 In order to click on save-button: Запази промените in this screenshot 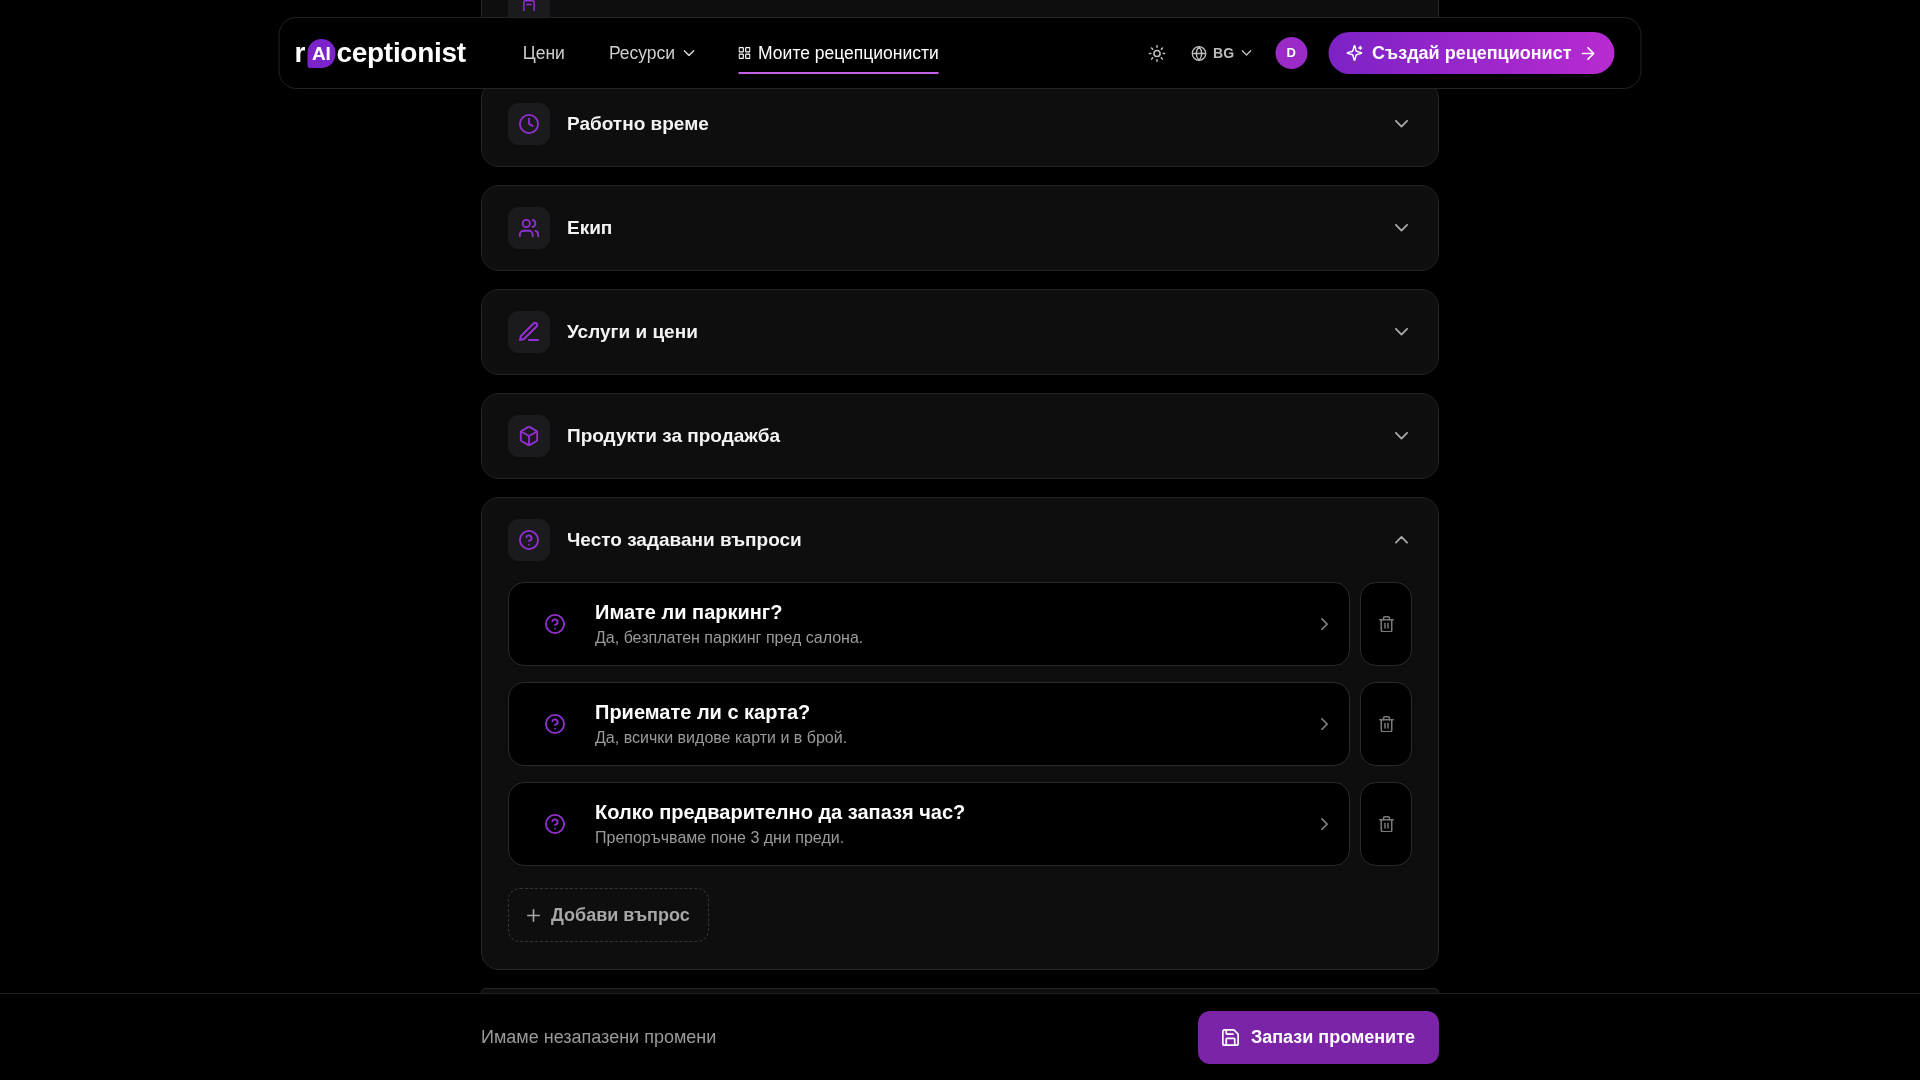, I will do `click(1318, 1037)`.